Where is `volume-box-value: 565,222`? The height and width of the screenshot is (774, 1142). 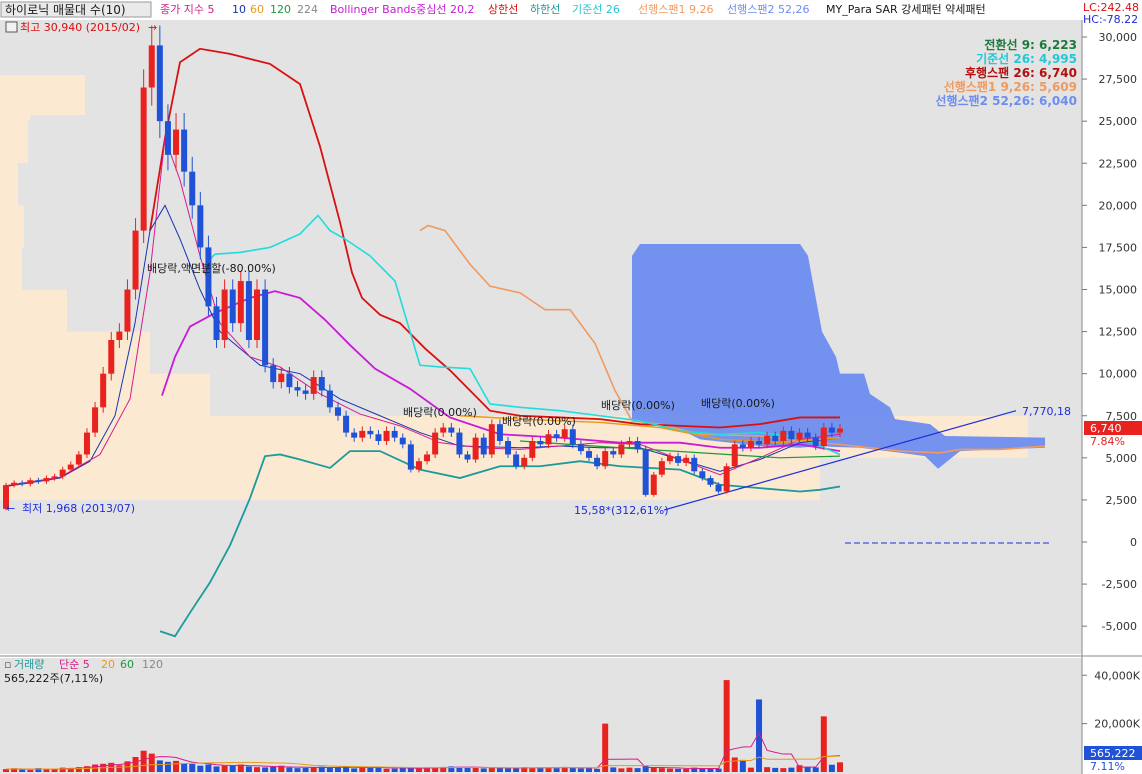 volume-box-value: 565,222 is located at coordinates (1113, 753).